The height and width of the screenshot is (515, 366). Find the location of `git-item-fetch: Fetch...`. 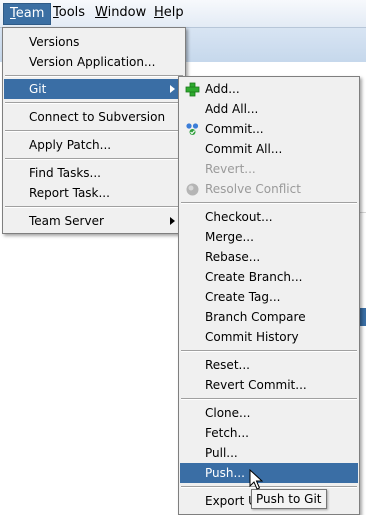

git-item-fetch: Fetch... is located at coordinates (269, 433).